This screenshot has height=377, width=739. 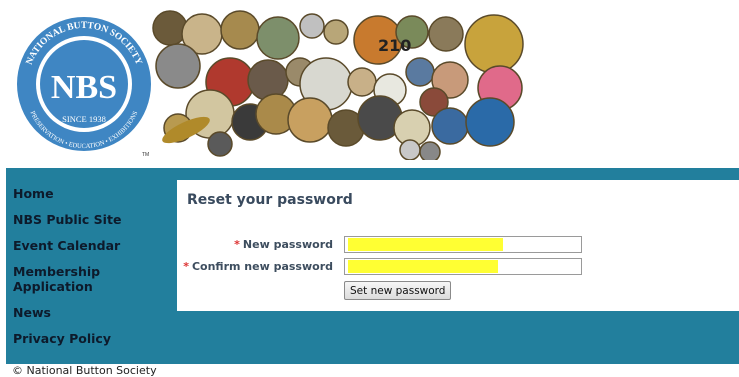 What do you see at coordinates (93, 312) in the screenshot?
I see `sidebar-item-news: News` at bounding box center [93, 312].